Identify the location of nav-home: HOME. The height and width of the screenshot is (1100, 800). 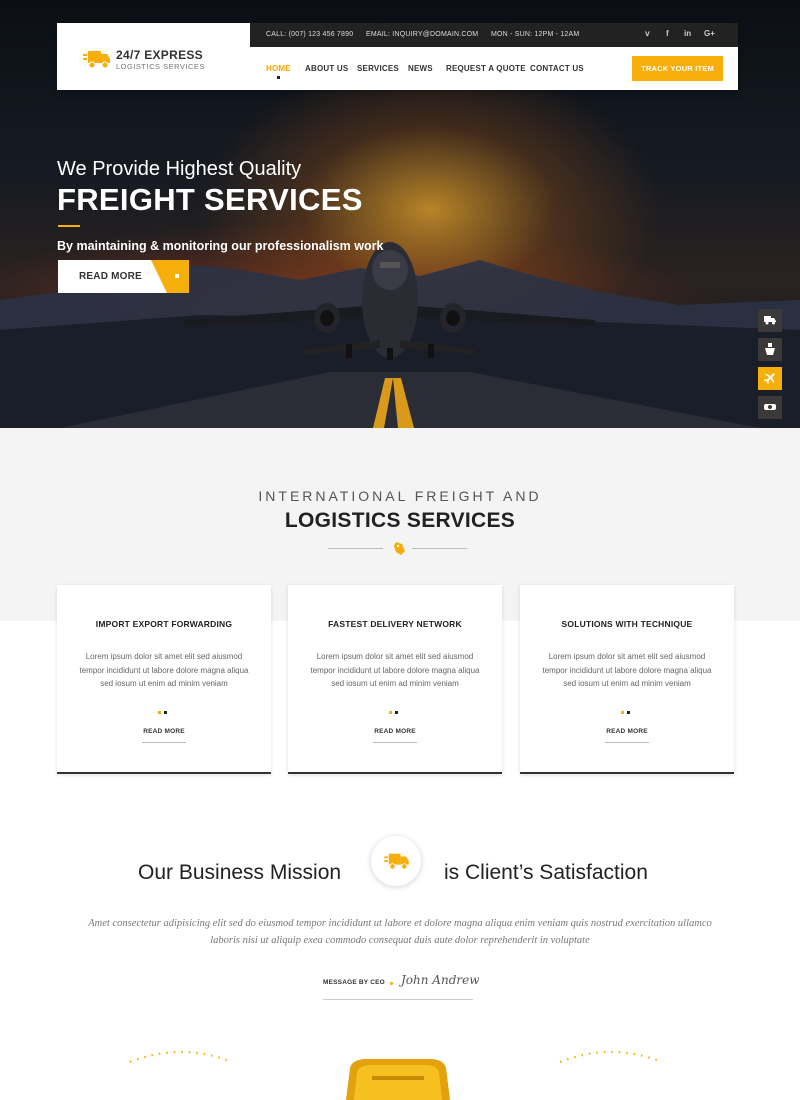
(278, 68).